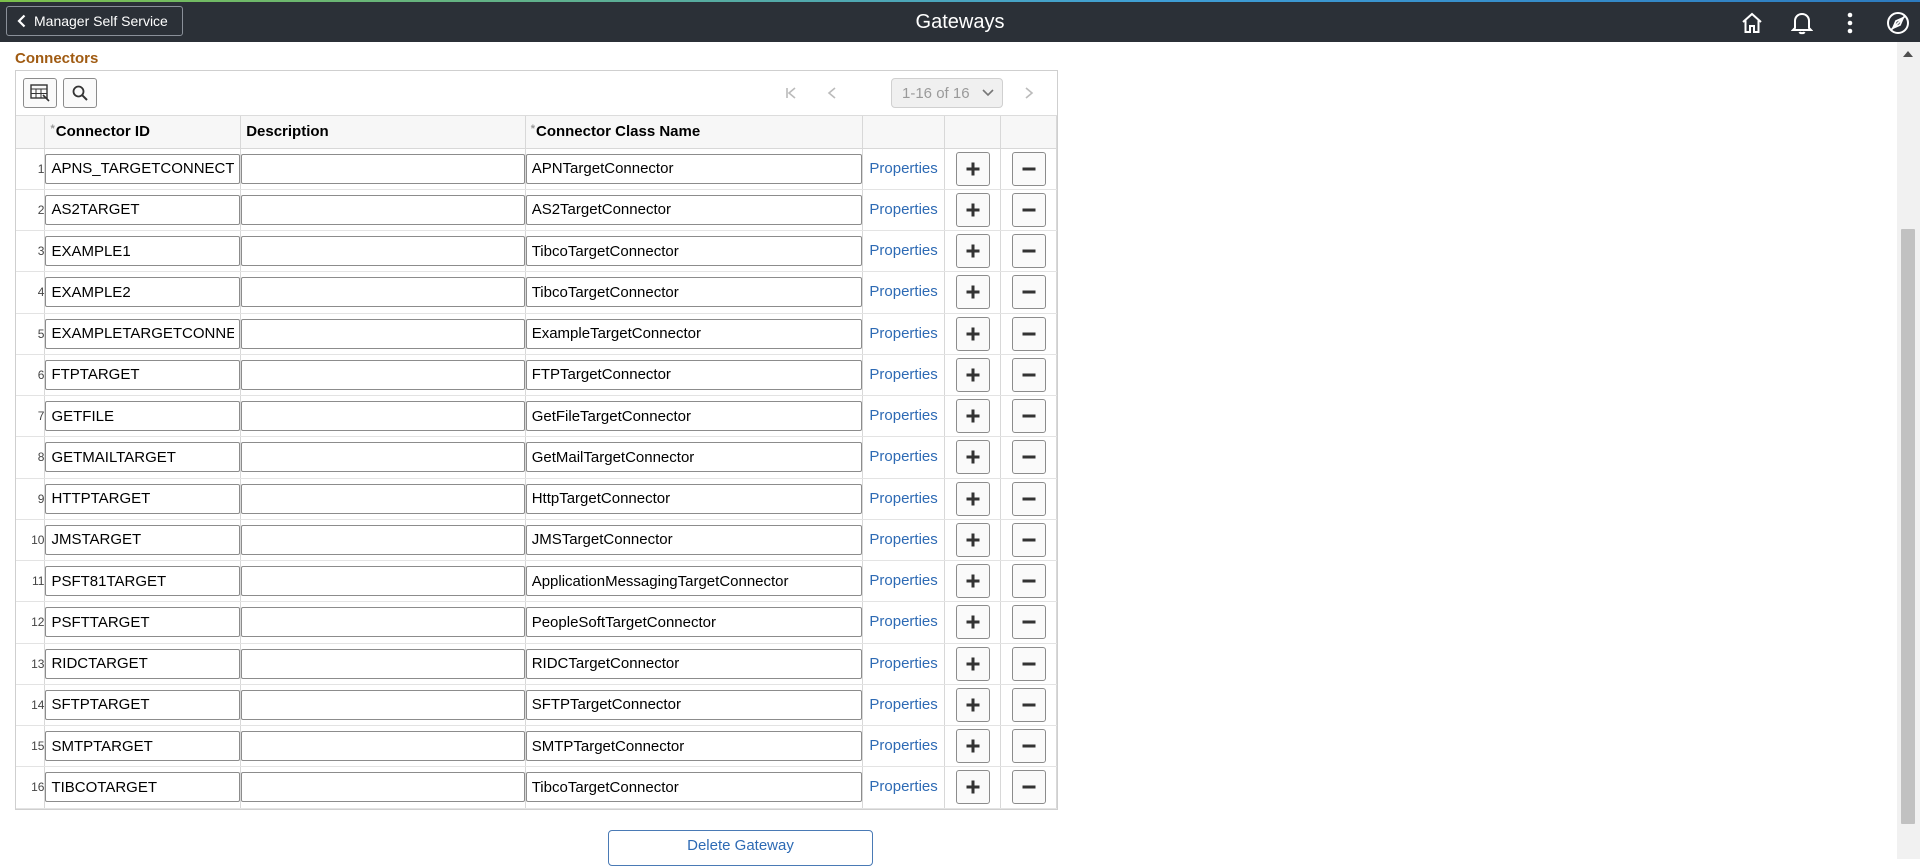 This screenshot has height=866, width=1920. Describe the element at coordinates (694, 132) in the screenshot. I see `column-header-connector-class-name: *Connector Class Name` at that location.